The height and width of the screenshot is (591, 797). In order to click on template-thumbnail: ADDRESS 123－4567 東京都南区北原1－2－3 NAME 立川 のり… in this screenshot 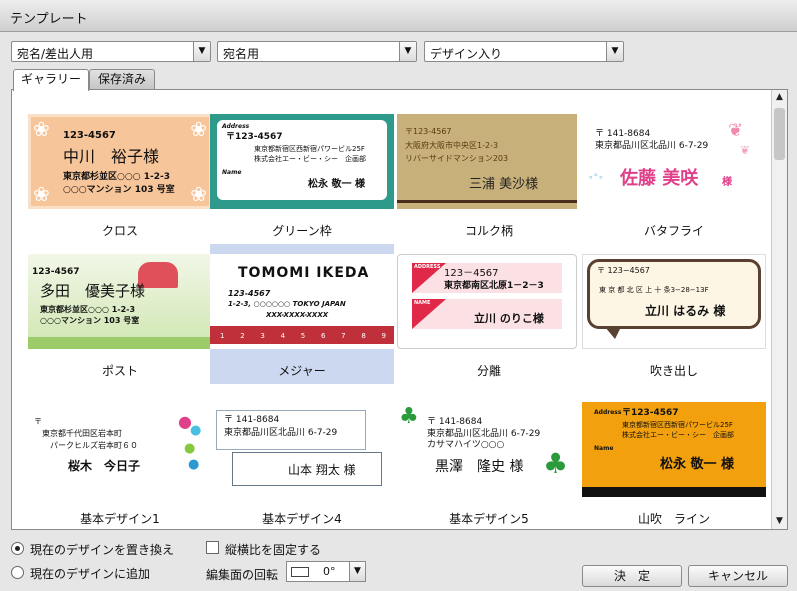, I will do `click(487, 301)`.